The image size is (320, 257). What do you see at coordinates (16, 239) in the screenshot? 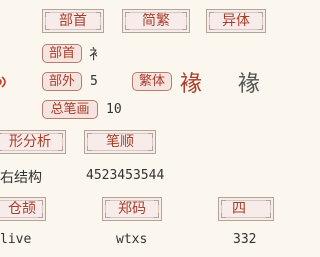
I see `cangjie-value: live` at bounding box center [16, 239].